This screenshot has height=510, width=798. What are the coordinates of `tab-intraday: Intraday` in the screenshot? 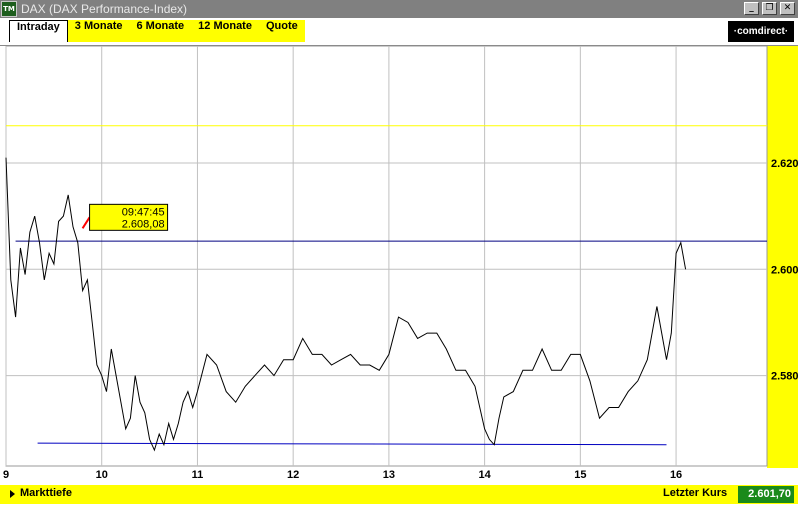 It's located at (38, 31).